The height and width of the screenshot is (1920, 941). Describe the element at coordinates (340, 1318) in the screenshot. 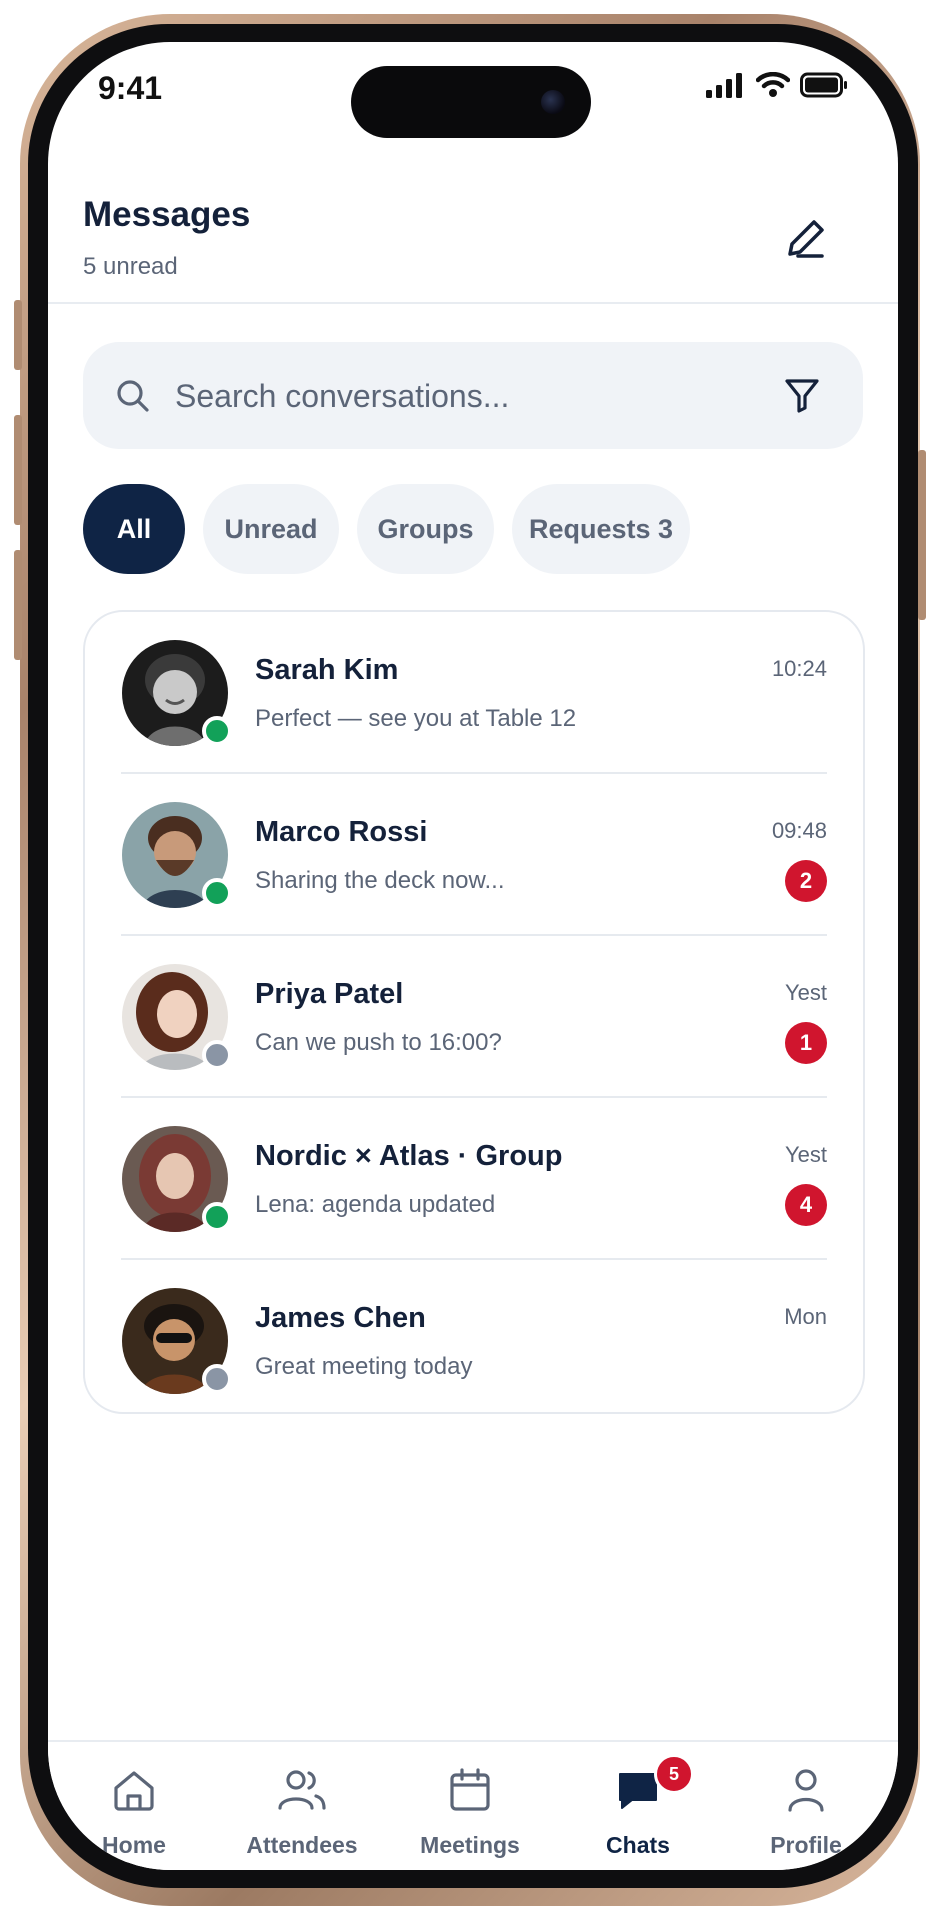

I see `contact-name: James Chen` at that location.